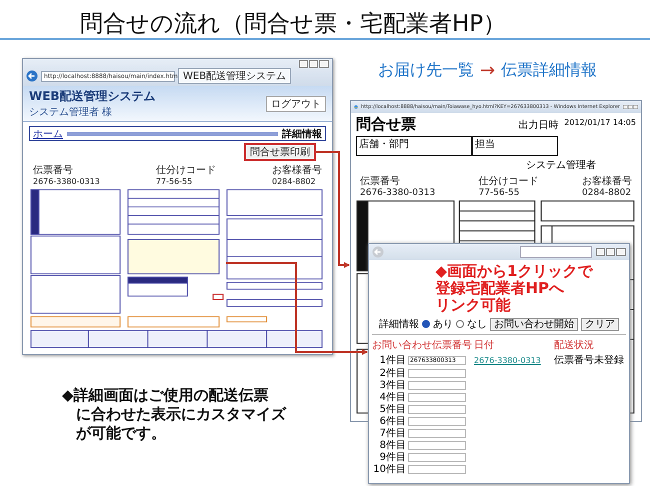 The image size is (650, 486). What do you see at coordinates (180, 414) in the screenshot?
I see `caption-text: に合わせた表示にカスタマイズ` at bounding box center [180, 414].